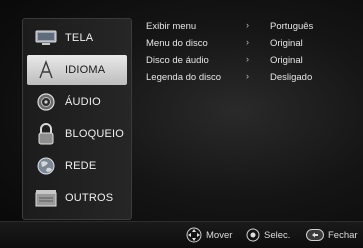 The image size is (363, 248). I want to click on monitor-icon, so click(46, 38).